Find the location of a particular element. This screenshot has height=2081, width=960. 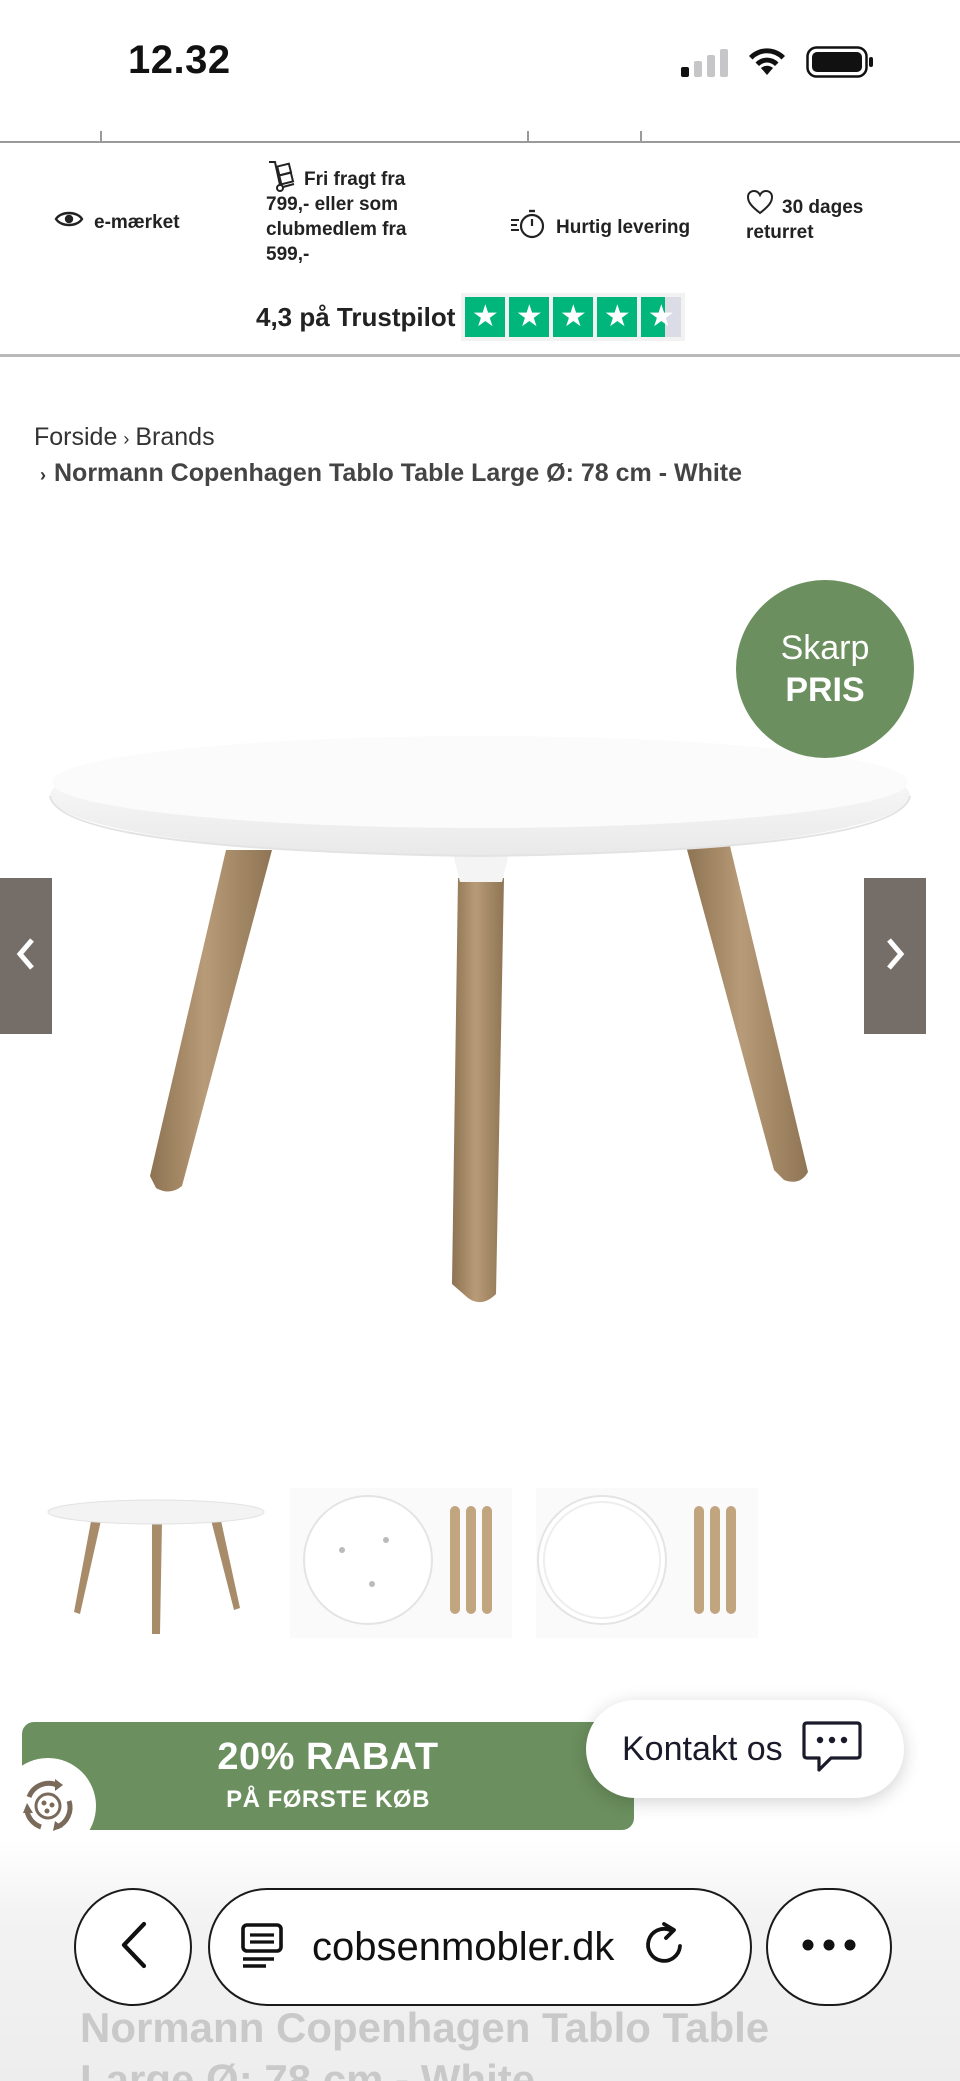

badge-line1: Skarp is located at coordinates (825, 648).